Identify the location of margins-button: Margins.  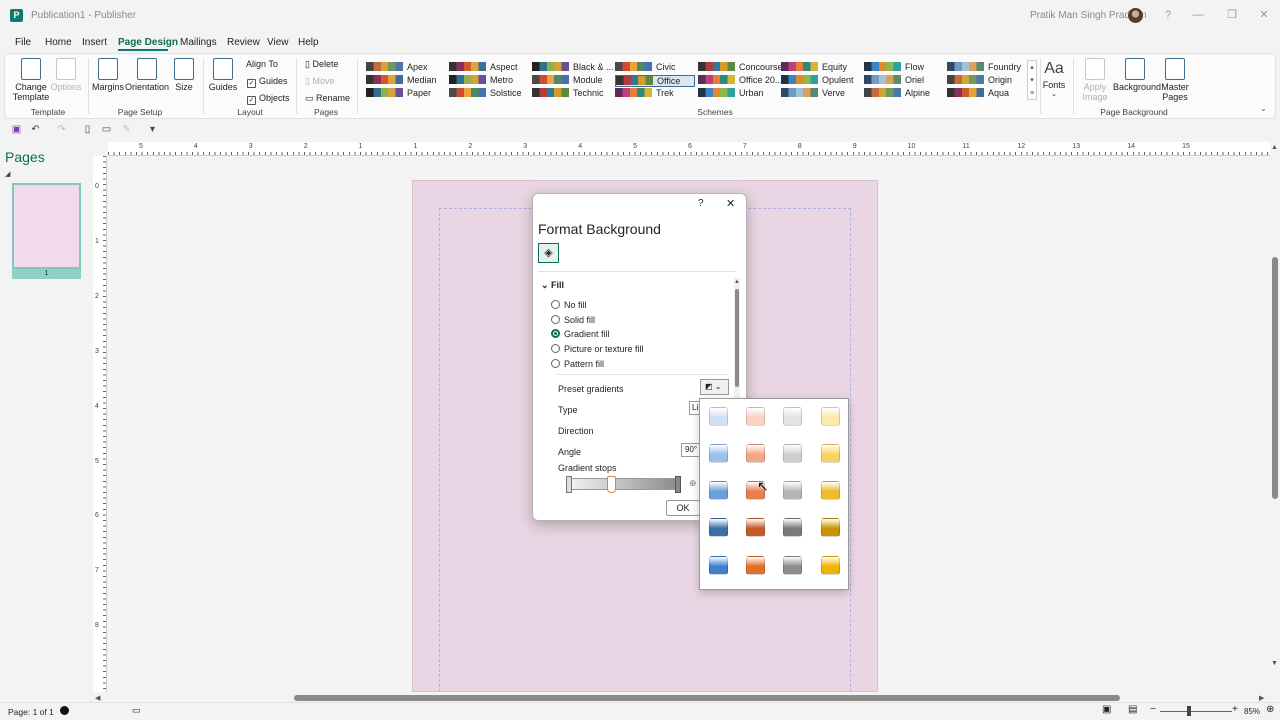
(108, 75).